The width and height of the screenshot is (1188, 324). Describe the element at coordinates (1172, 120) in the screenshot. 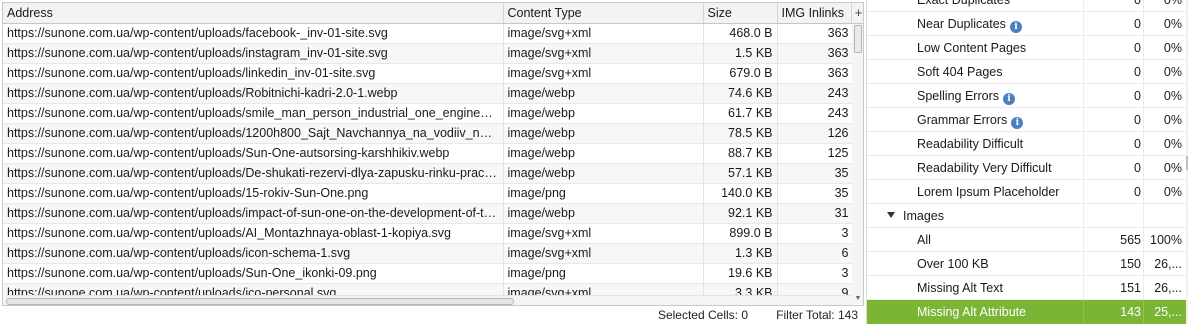

I see `overview-item-percent: 0%` at that location.